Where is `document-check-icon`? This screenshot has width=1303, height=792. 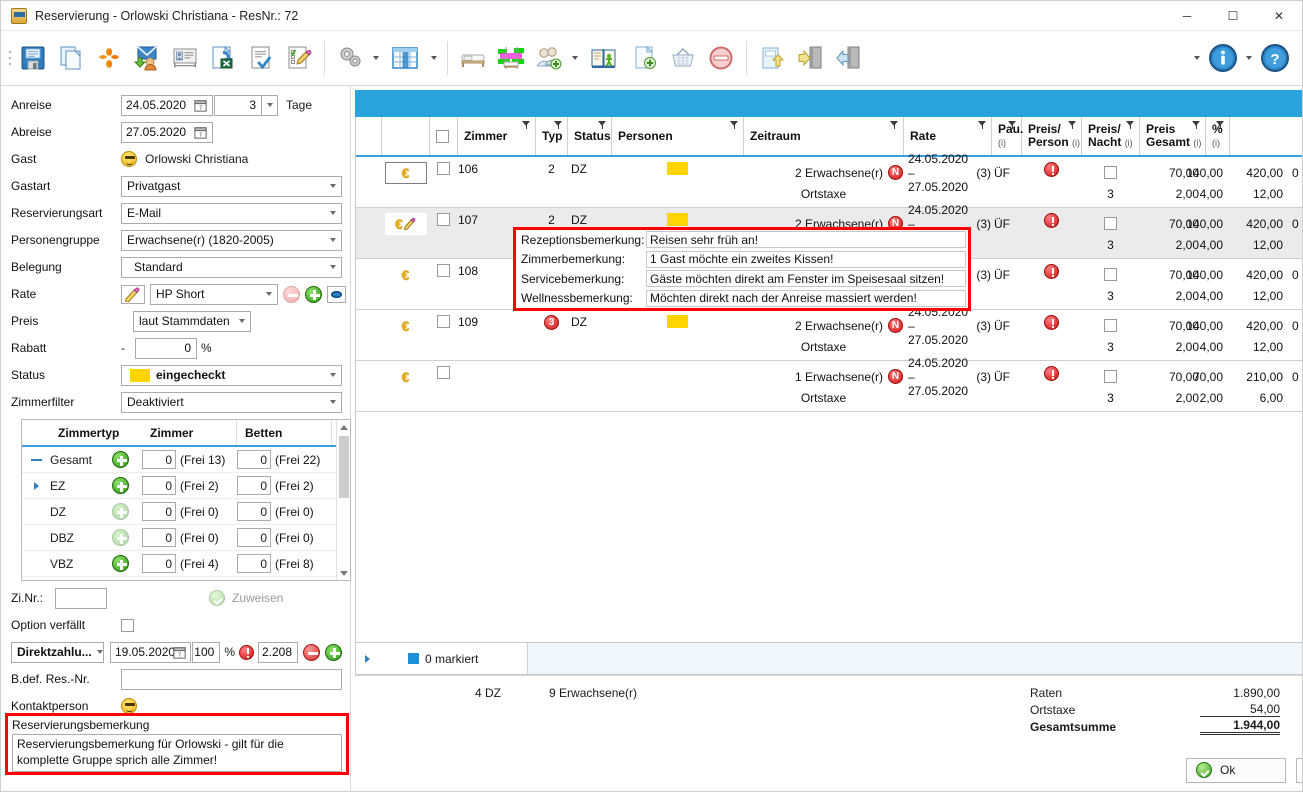 document-check-icon is located at coordinates (261, 58).